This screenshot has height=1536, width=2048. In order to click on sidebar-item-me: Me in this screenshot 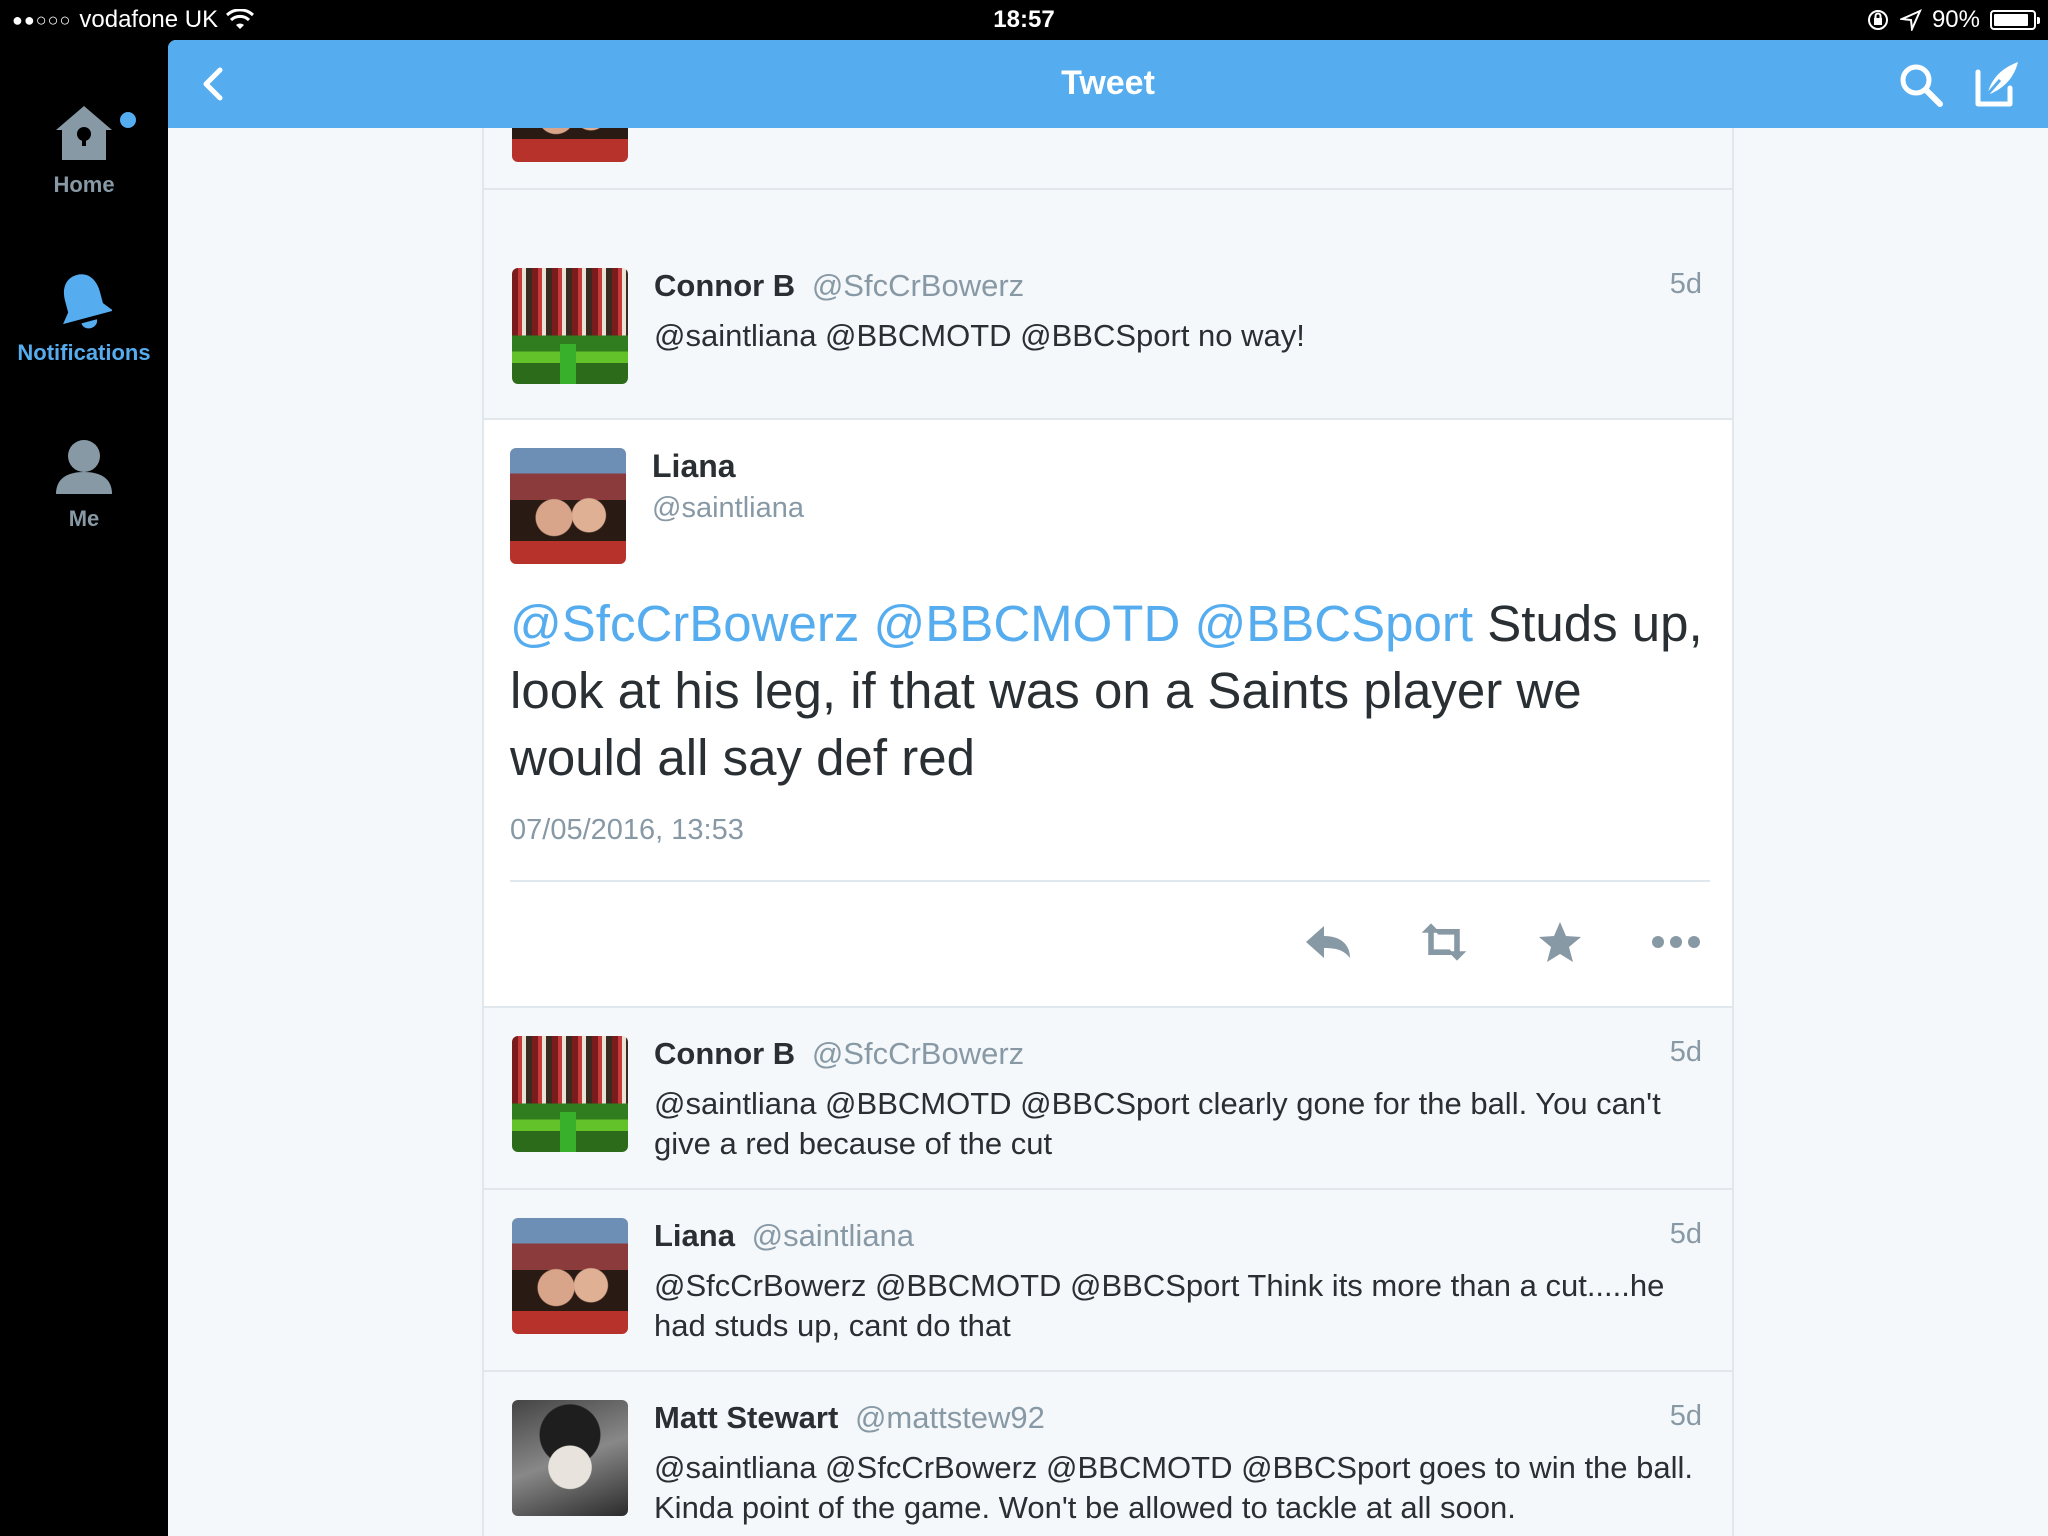, I will do `click(84, 485)`.